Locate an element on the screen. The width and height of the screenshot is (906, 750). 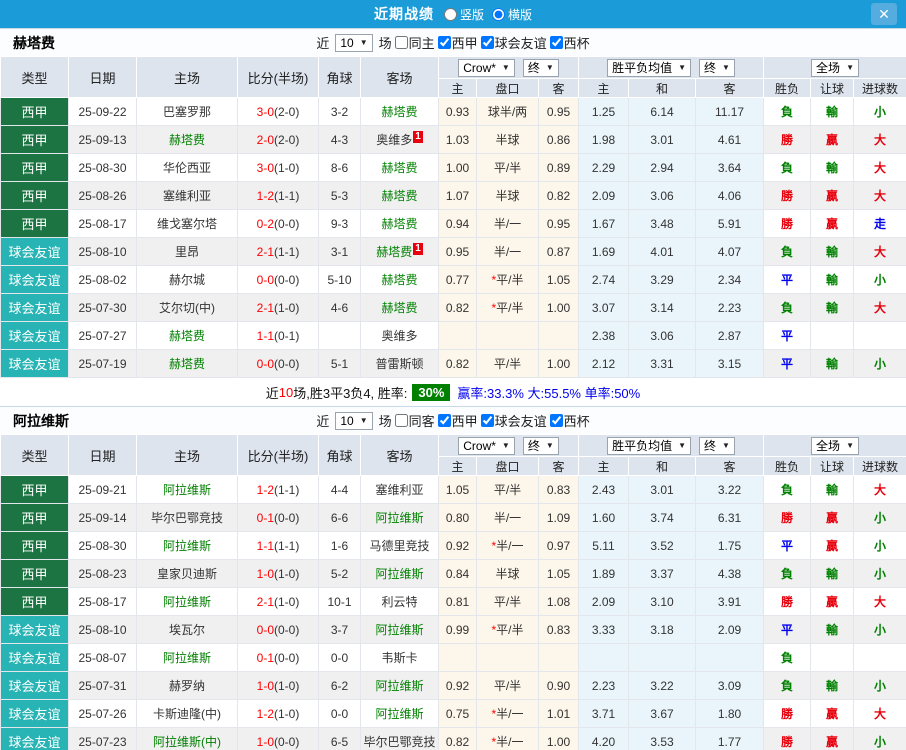
away-team: 韦斯卡 is located at coordinates (399, 657).